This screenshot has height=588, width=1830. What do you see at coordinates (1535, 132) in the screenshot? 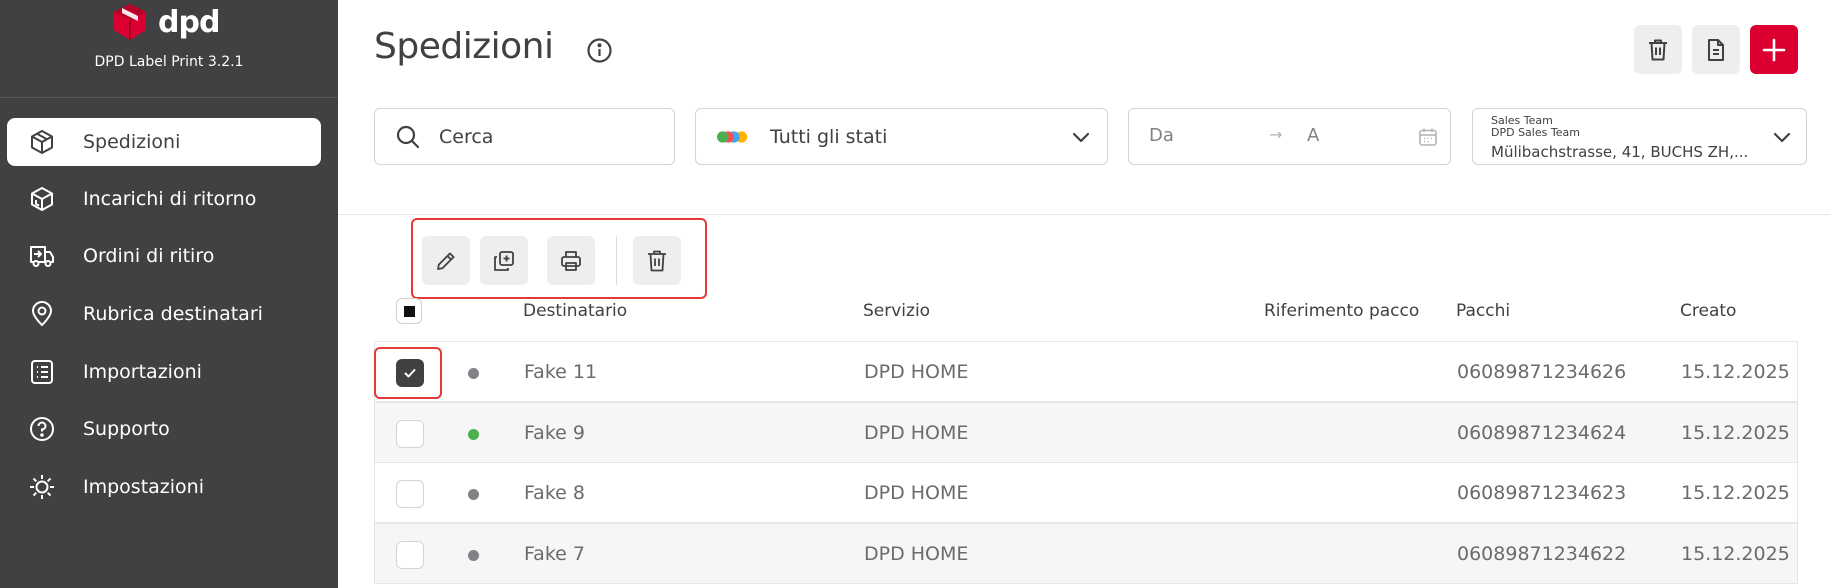
I see `address-company: DPD Sales Team` at bounding box center [1535, 132].